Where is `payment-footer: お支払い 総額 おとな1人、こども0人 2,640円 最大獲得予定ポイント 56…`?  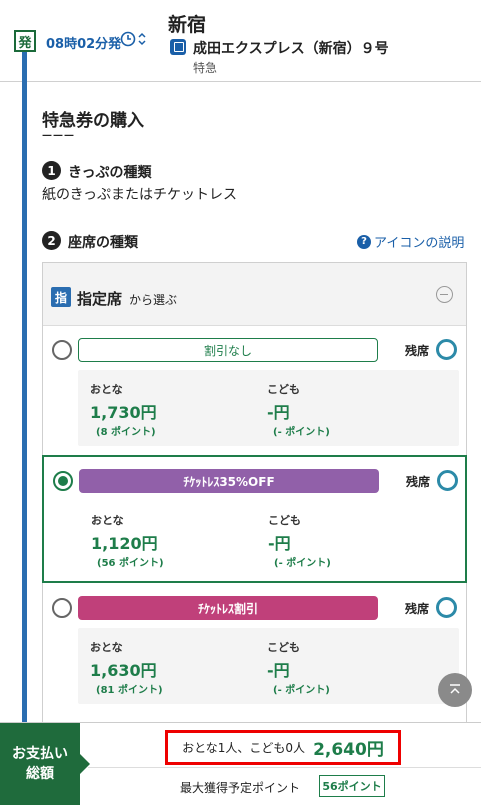 payment-footer: お支払い 総額 おとな1人、こども0人 2,640円 最大獲得予定ポイント 56… is located at coordinates (240, 763).